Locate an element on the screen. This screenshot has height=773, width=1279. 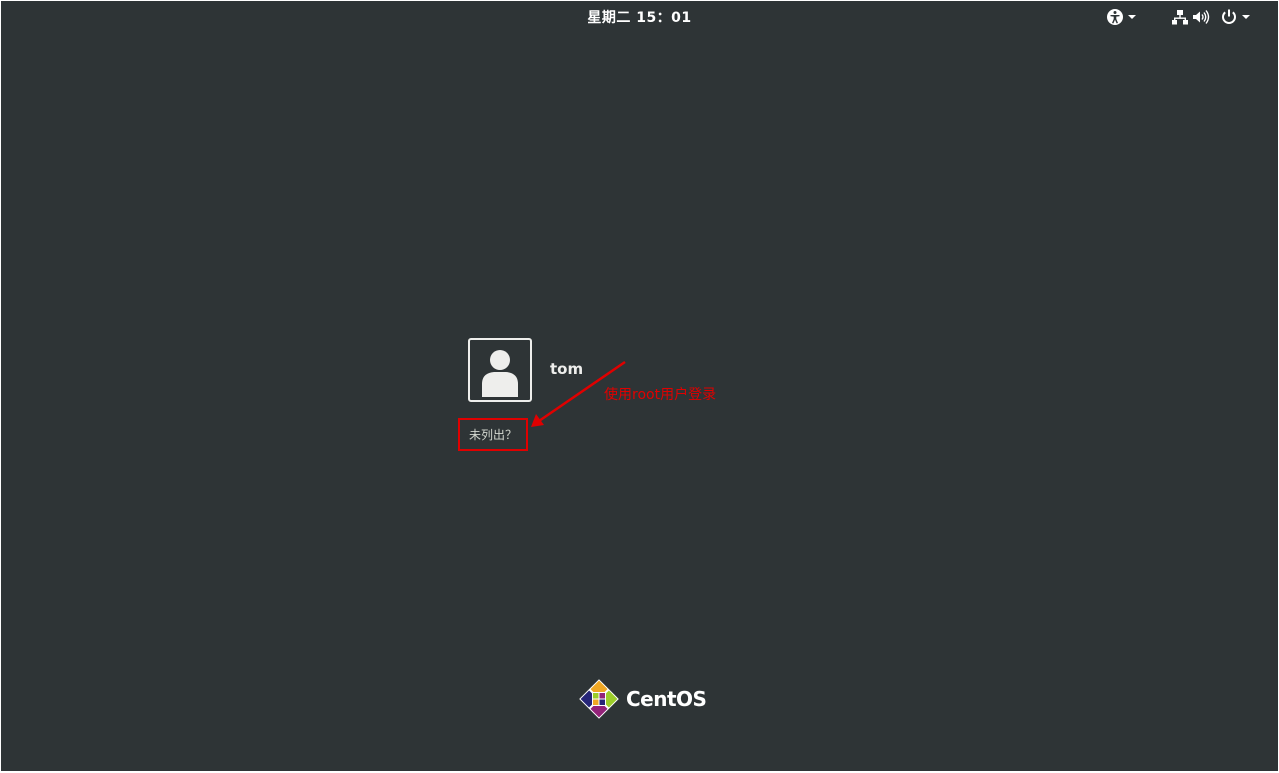
annotation-text: 使用root用户登录 is located at coordinates (660, 395).